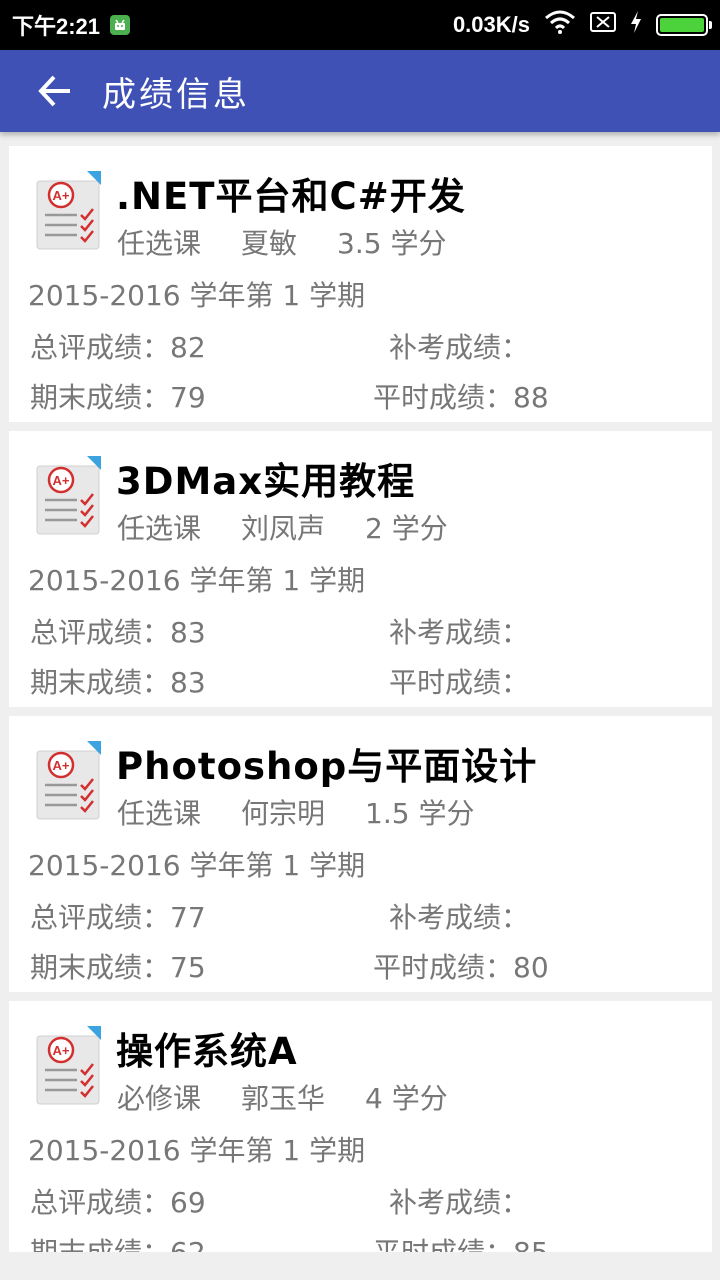 This screenshot has height=1280, width=720. What do you see at coordinates (531, 397) in the screenshot?
I see `usual-score-value: 88` at bounding box center [531, 397].